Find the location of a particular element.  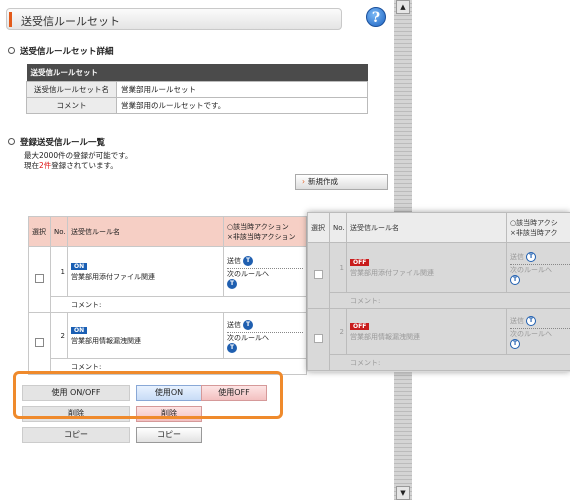

info-count: 2件 is located at coordinates (45, 165).